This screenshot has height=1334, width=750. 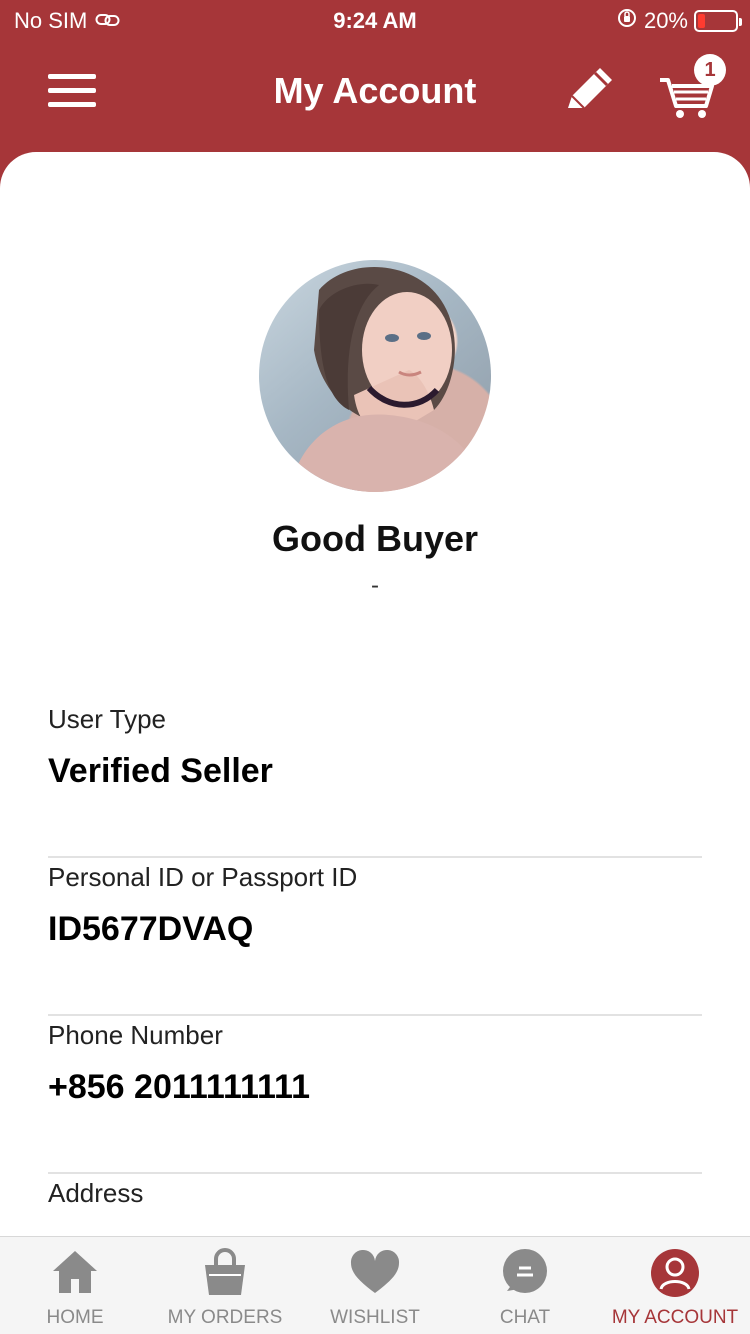 I want to click on user-icon, so click(x=675, y=1273).